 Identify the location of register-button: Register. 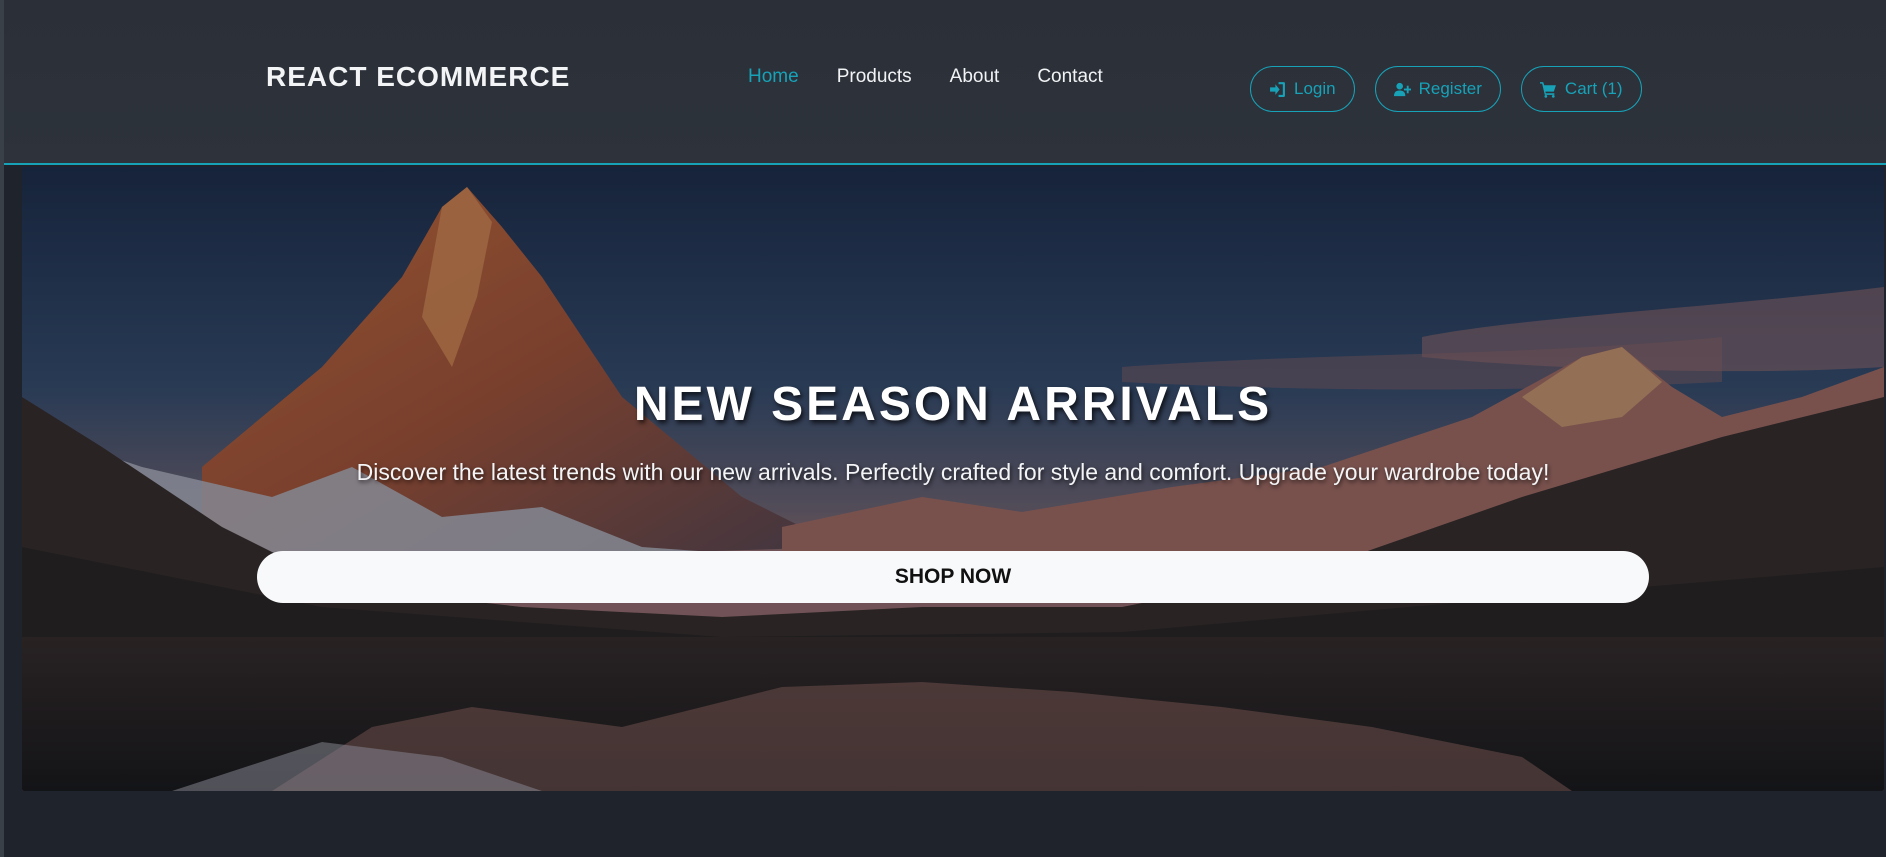
(1437, 89).